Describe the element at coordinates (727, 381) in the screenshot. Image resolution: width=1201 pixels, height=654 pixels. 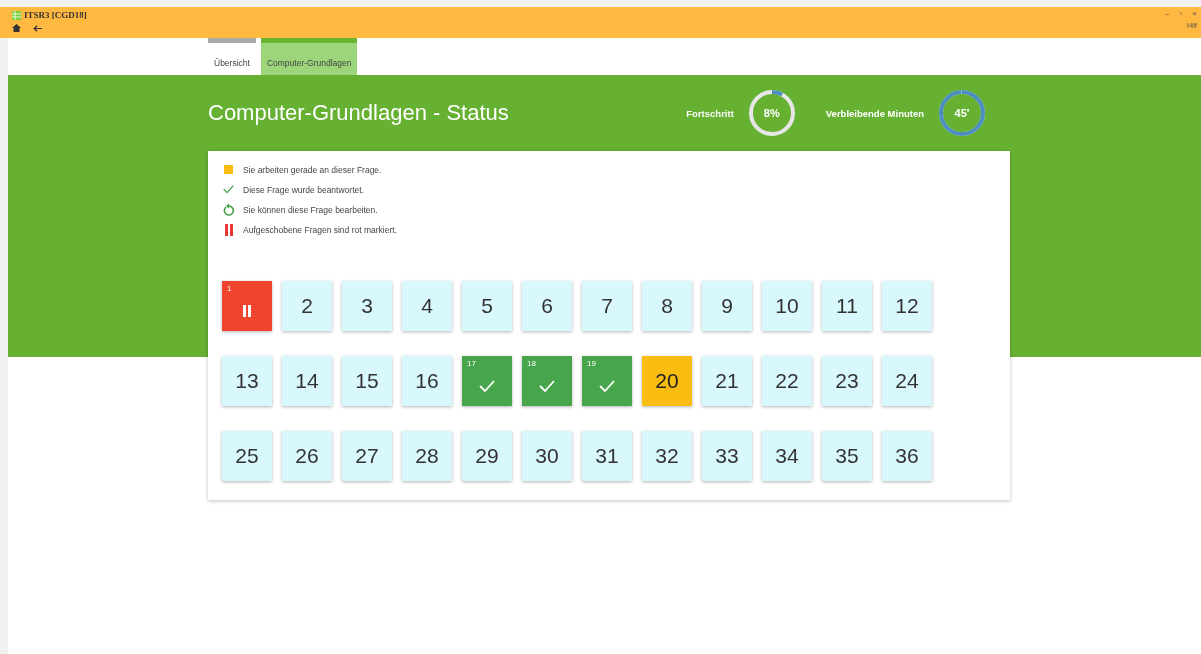
I see `question-tile: 21` at that location.